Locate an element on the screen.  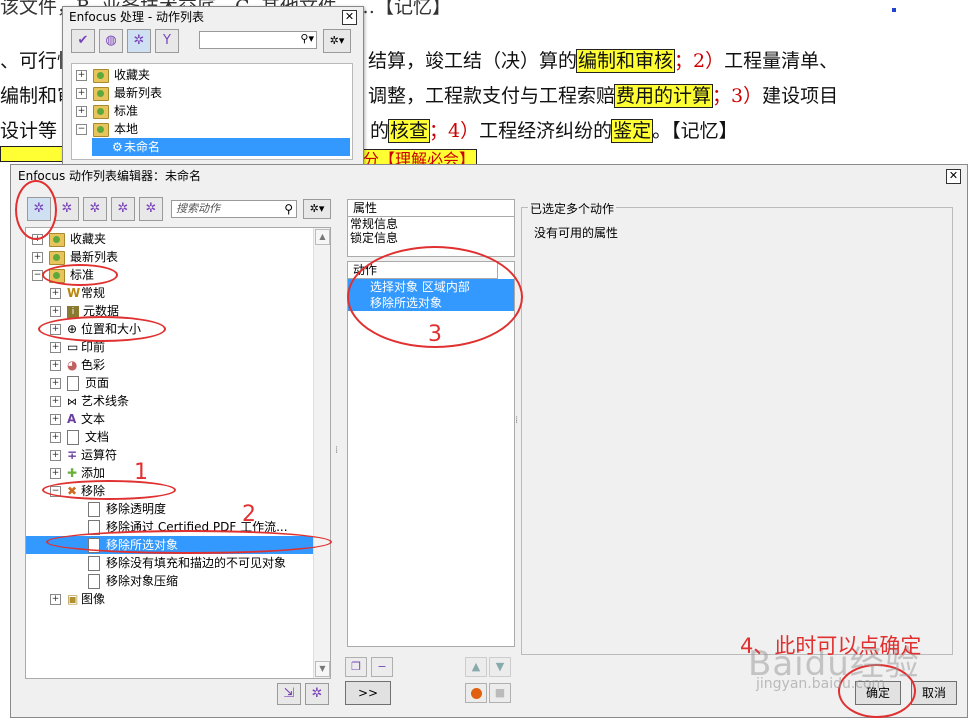
globe-icon: ◍ is located at coordinates (111, 41).